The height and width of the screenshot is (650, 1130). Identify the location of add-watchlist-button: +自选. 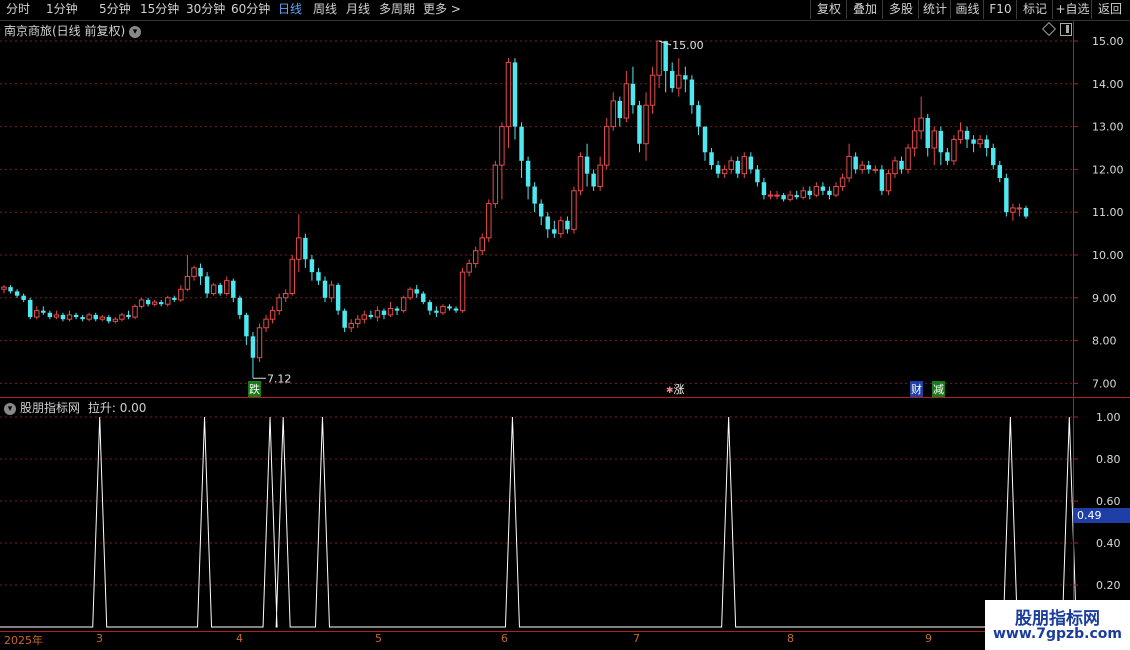
(1072, 9).